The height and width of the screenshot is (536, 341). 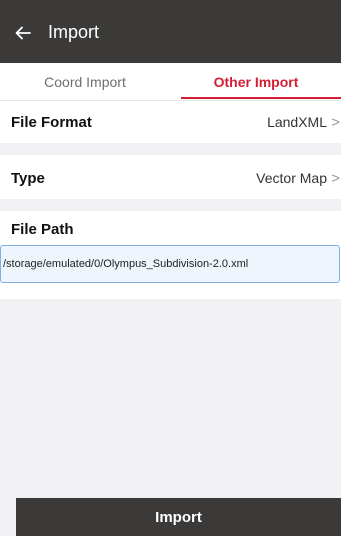 What do you see at coordinates (28, 178) in the screenshot?
I see `type-label: Type` at bounding box center [28, 178].